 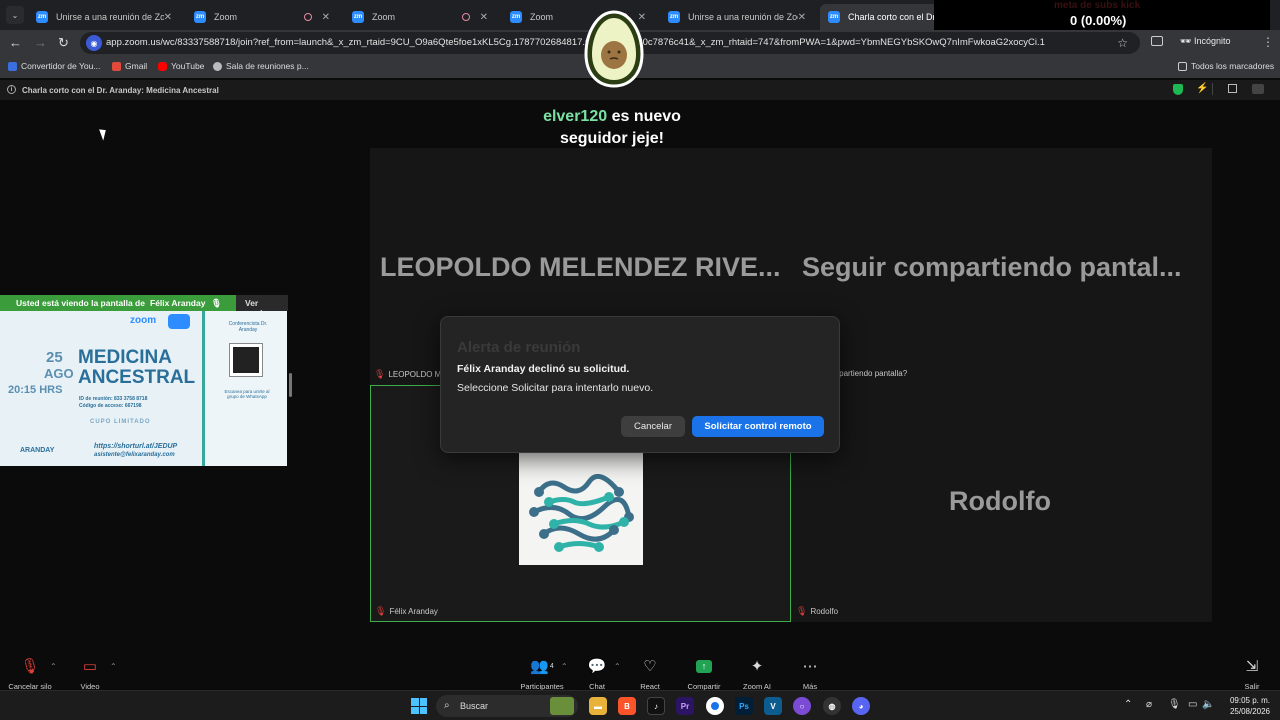 I want to click on zoom-camera-icon, so click(x=179, y=321).